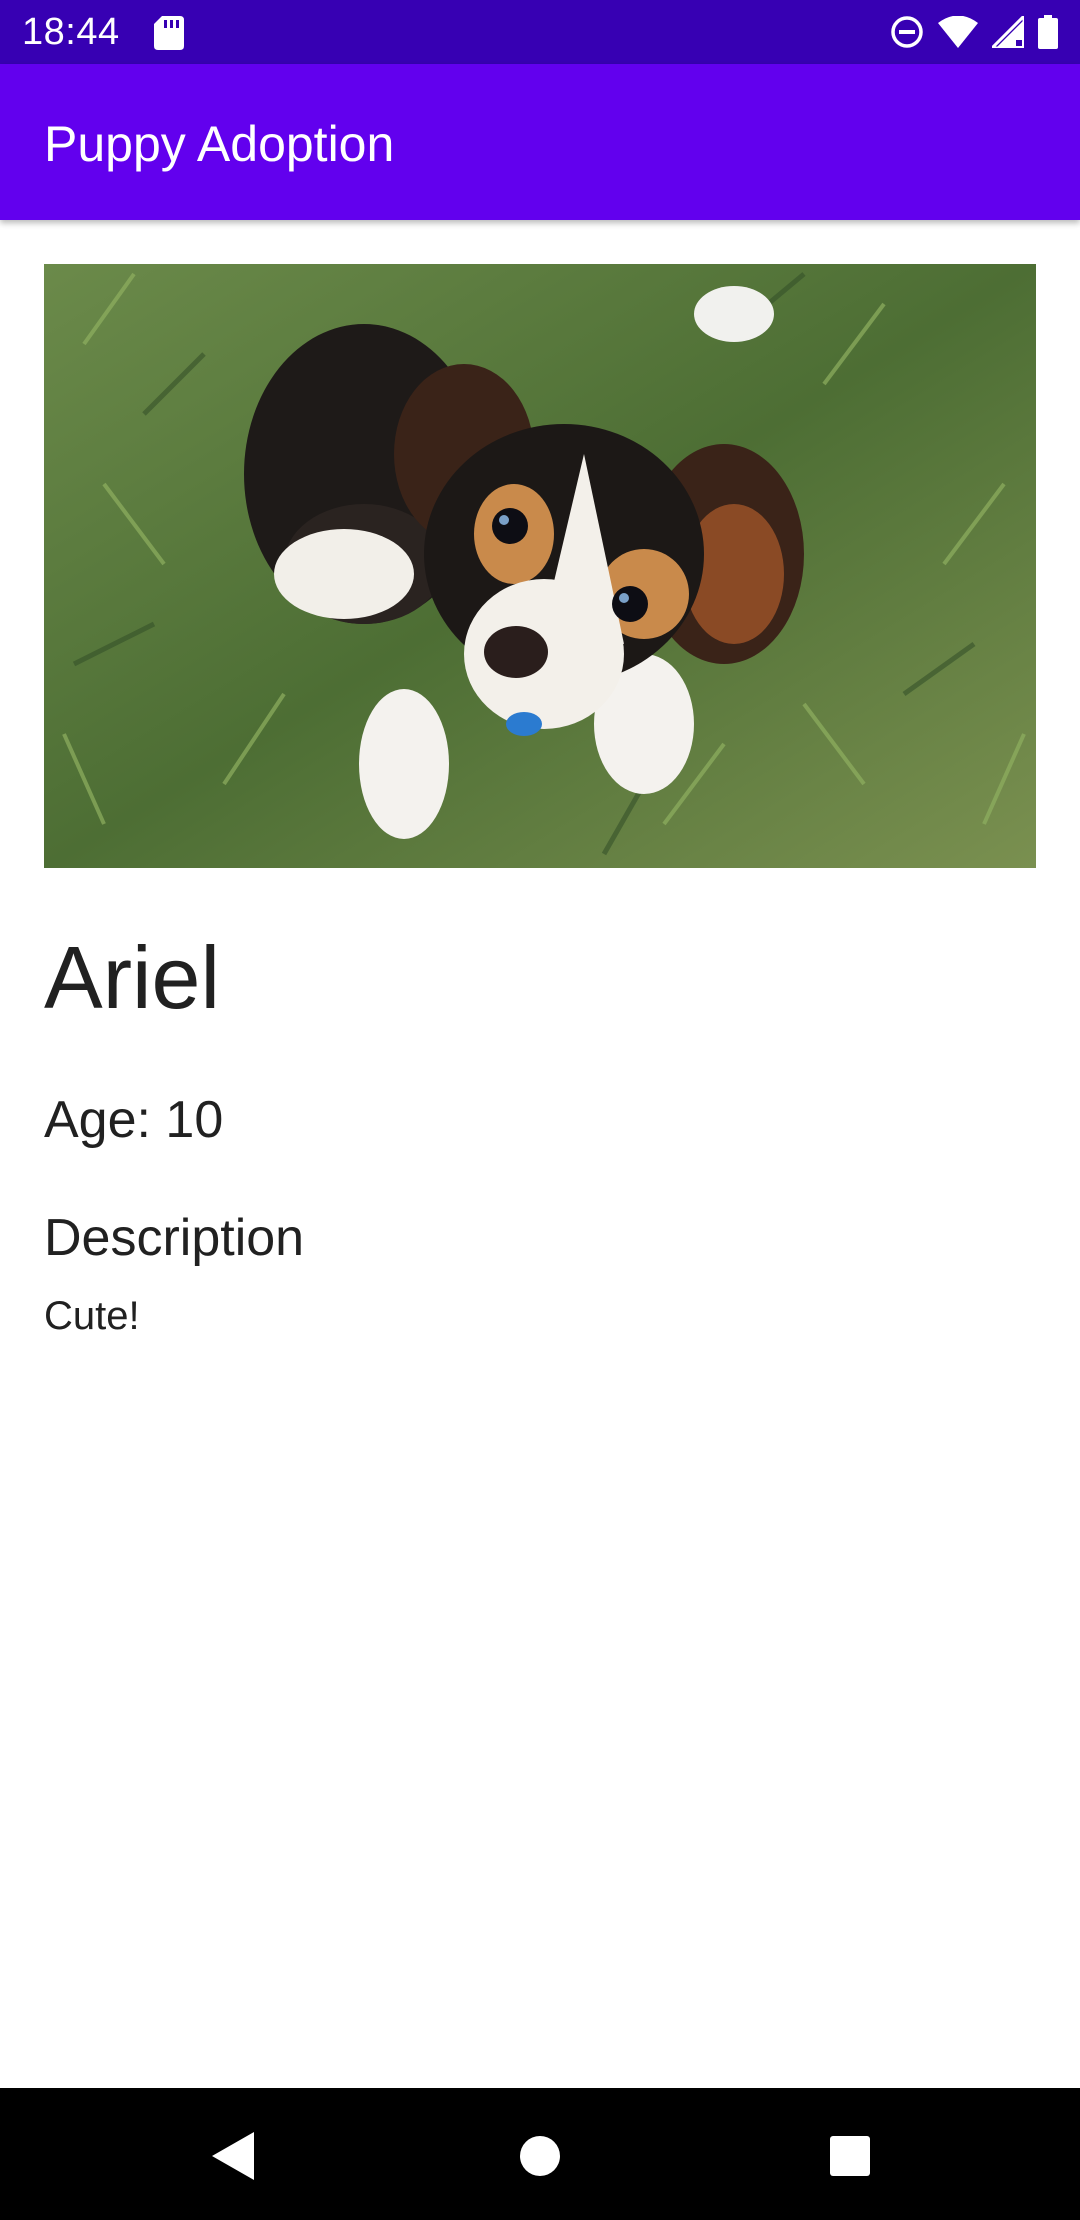 The image size is (1080, 2220). Describe the element at coordinates (907, 32) in the screenshot. I see `do-not-disturb-icon` at that location.